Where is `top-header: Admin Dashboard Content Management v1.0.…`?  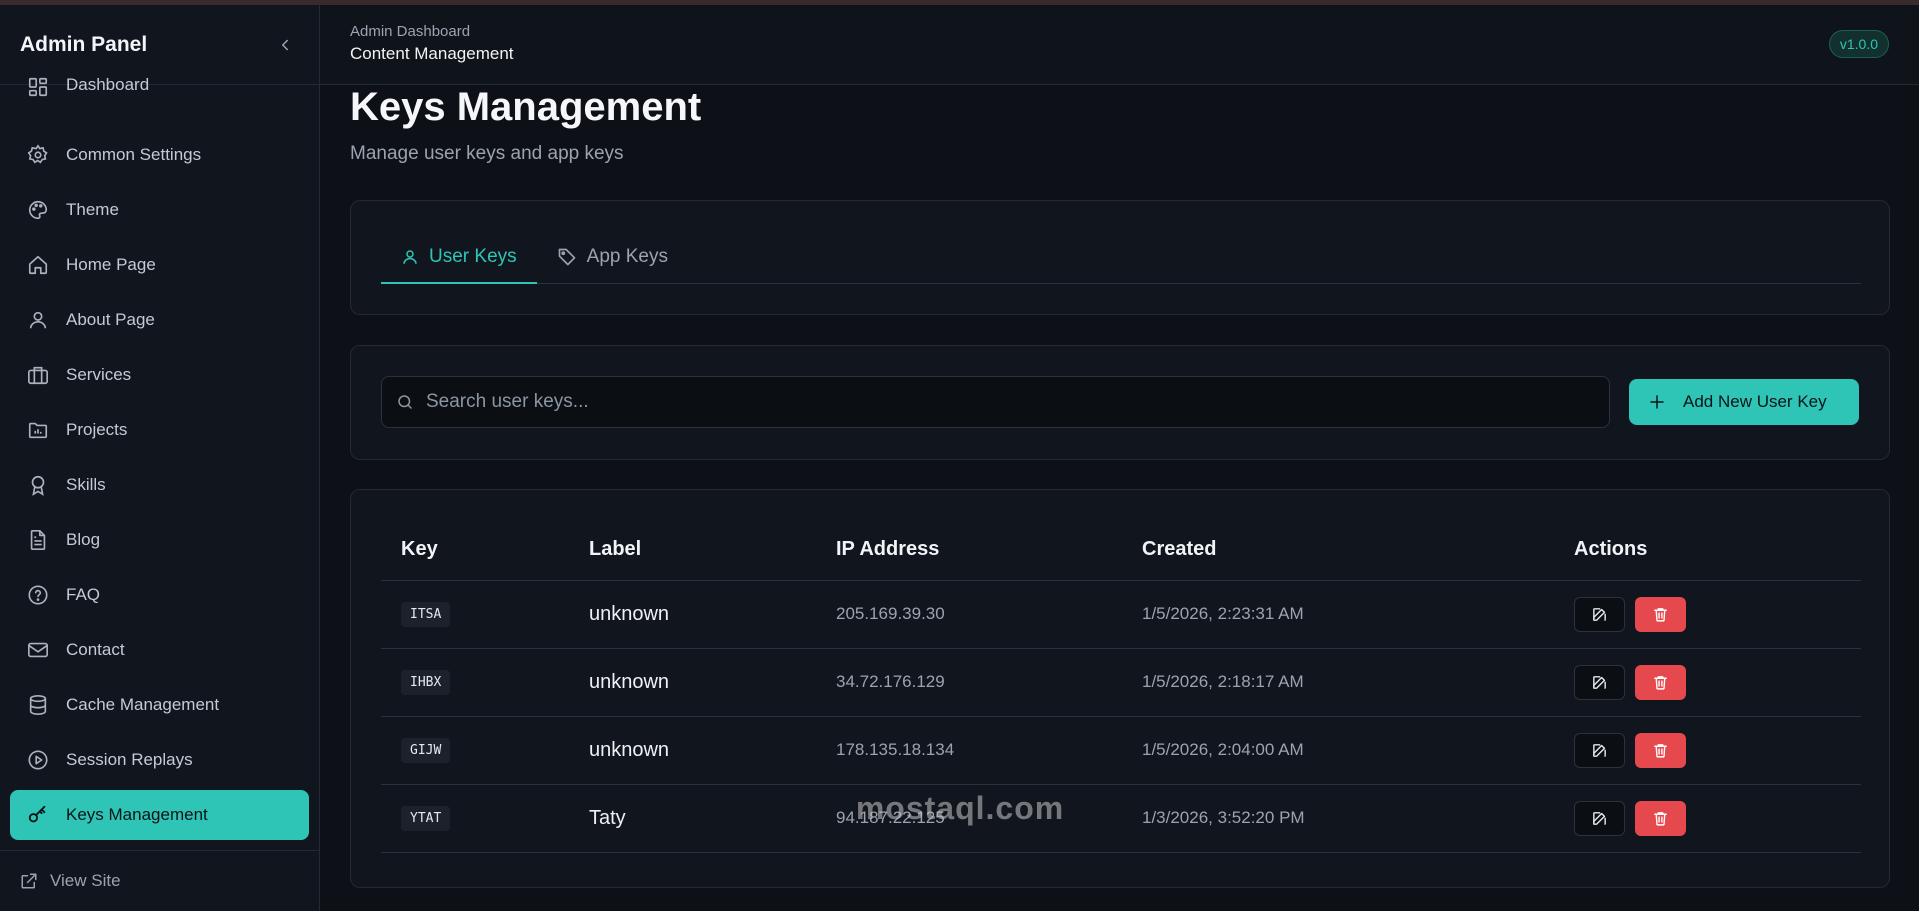 top-header: Admin Dashboard Content Management v1.0.… is located at coordinates (1119, 45).